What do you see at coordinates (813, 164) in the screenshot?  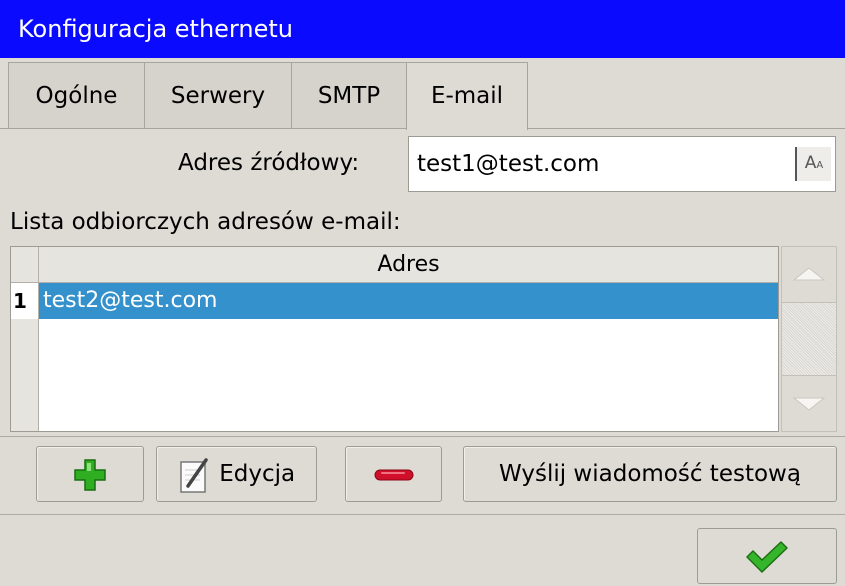 I see `keyboard-icon: AA` at bounding box center [813, 164].